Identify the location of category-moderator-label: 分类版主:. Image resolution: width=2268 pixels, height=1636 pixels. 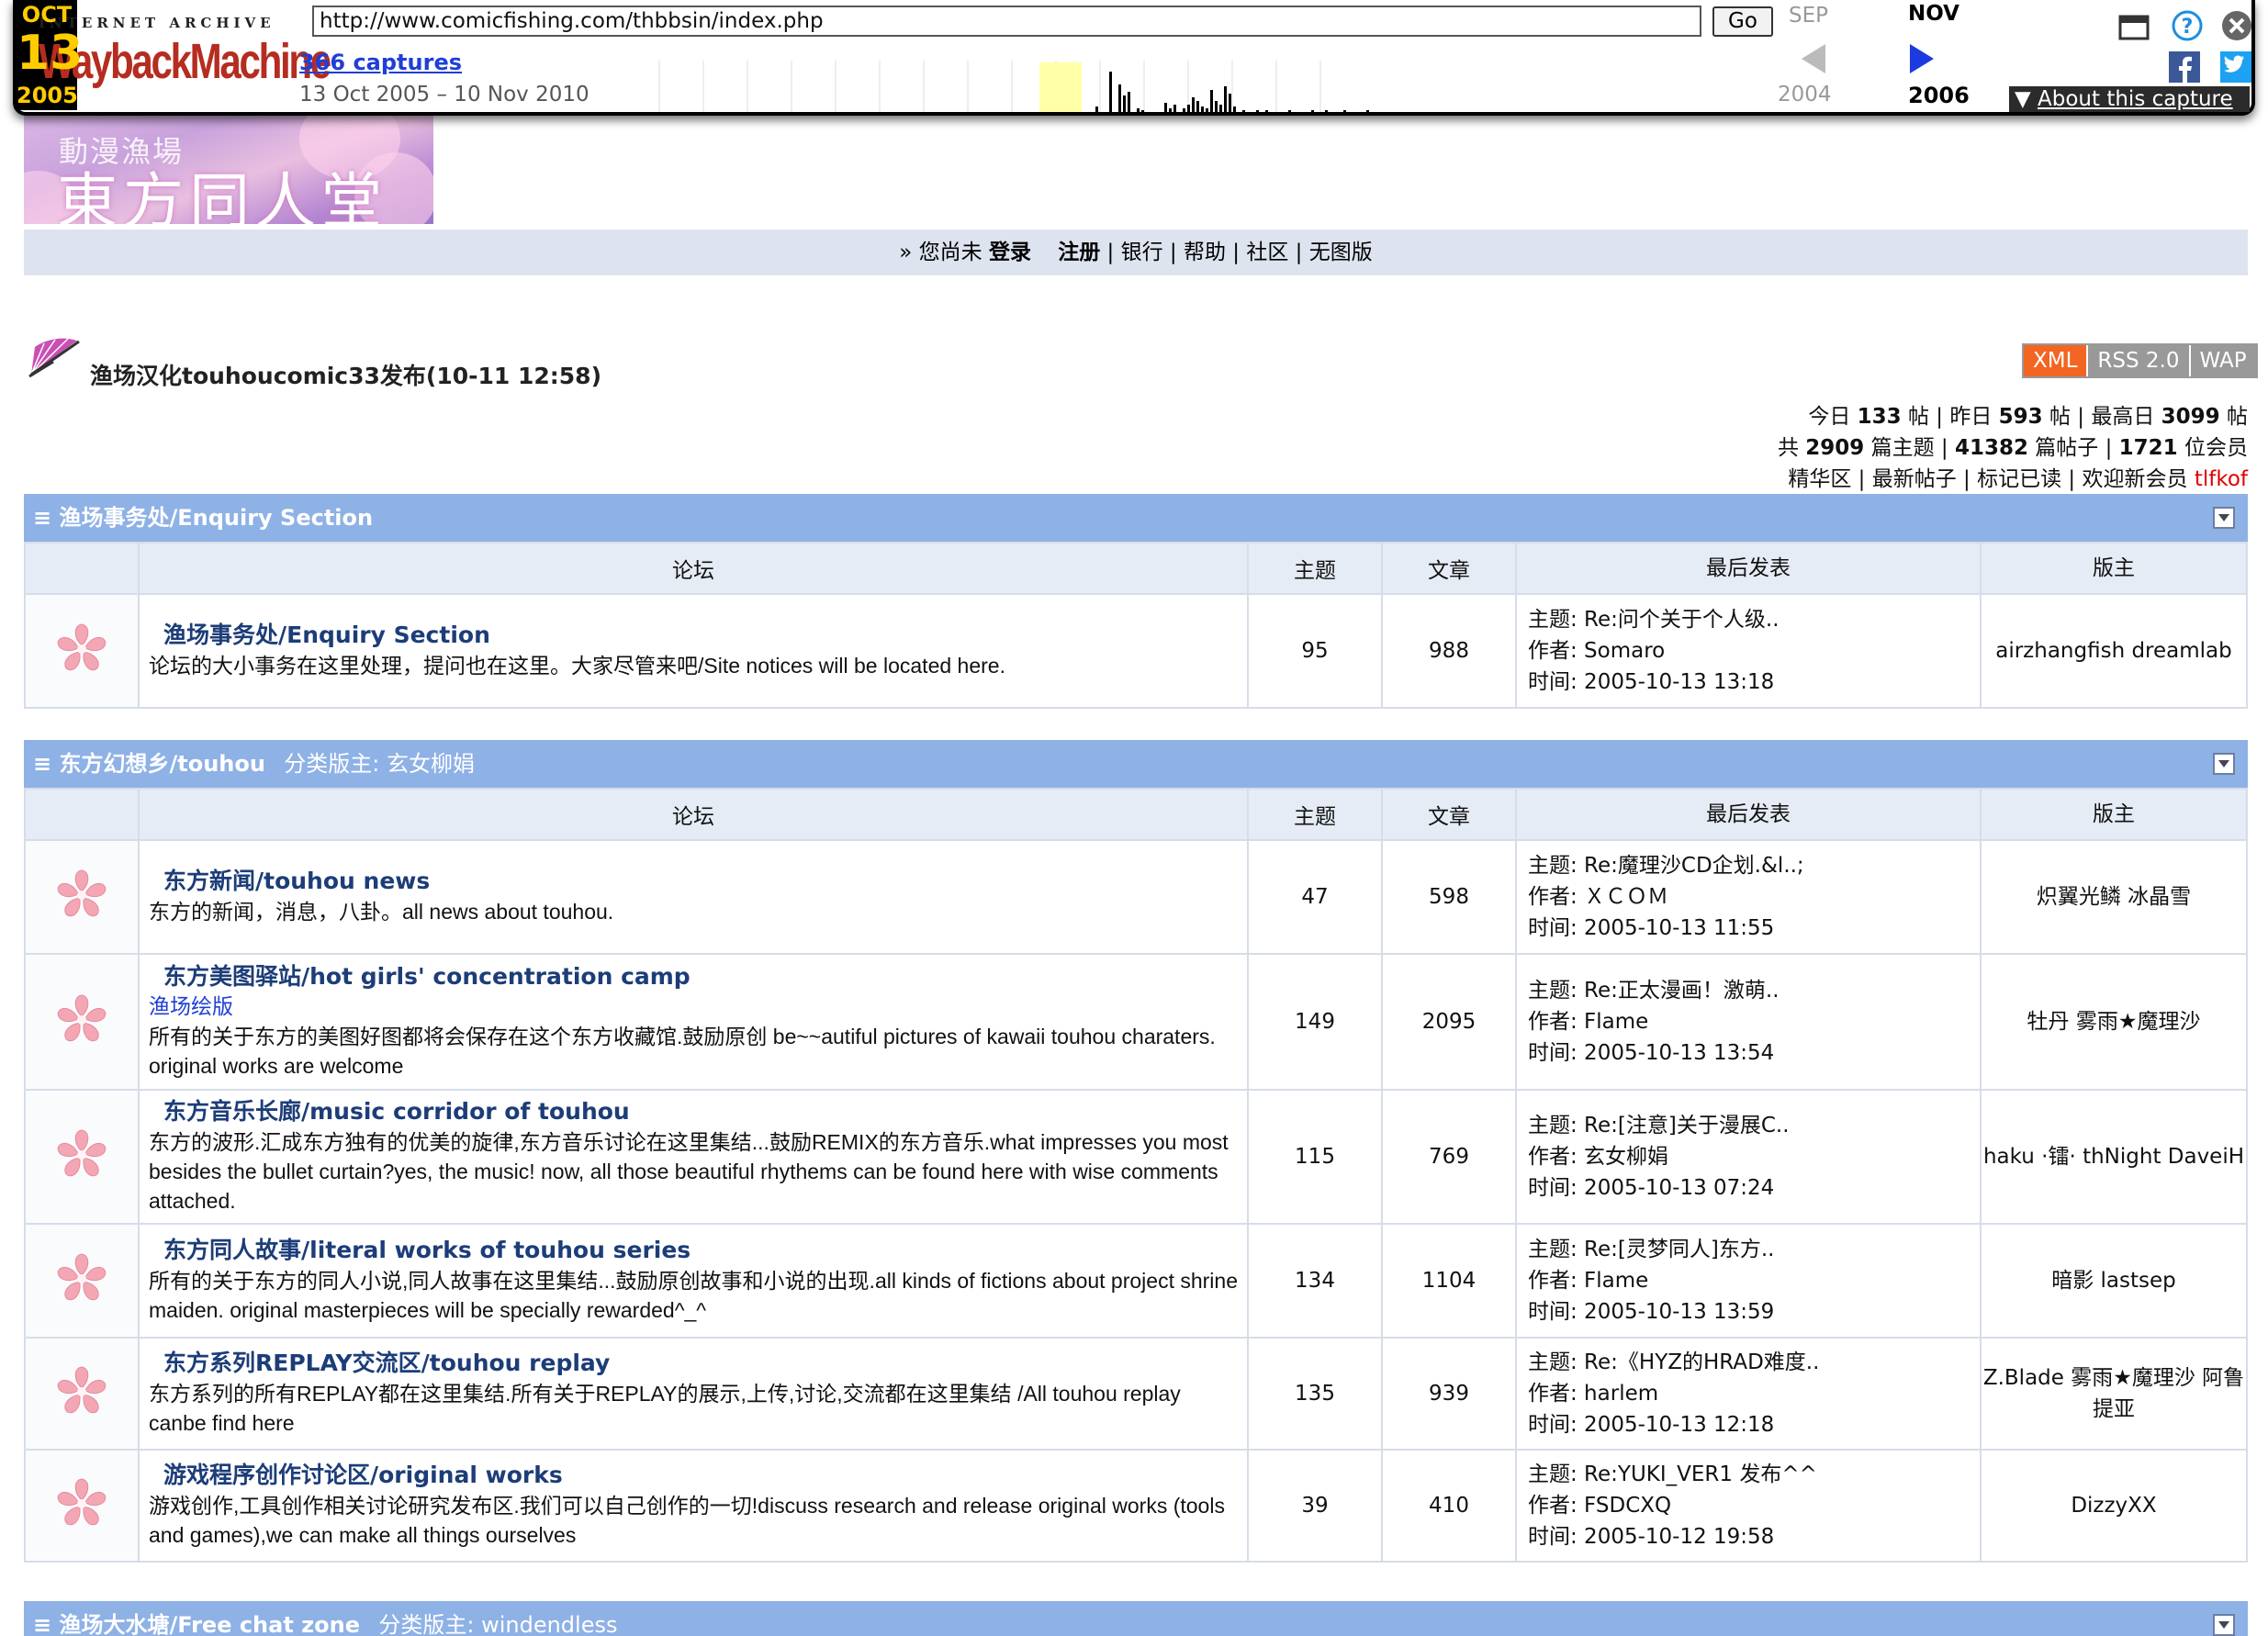
(430, 1624).